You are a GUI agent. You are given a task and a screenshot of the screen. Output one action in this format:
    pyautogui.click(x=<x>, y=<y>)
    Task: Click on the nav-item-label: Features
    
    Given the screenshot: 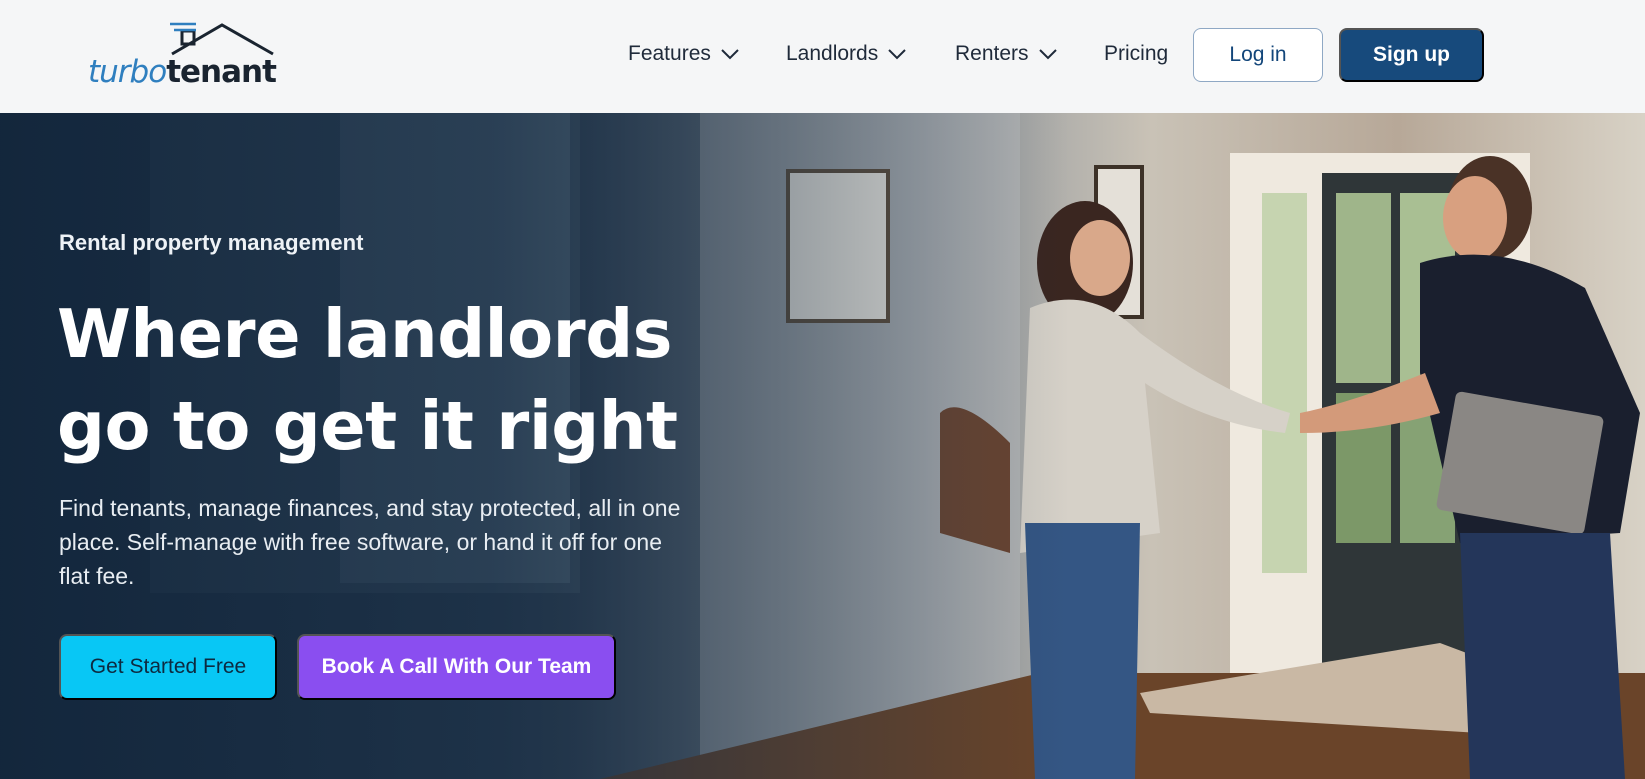 What is the action you would take?
    pyautogui.click(x=669, y=53)
    